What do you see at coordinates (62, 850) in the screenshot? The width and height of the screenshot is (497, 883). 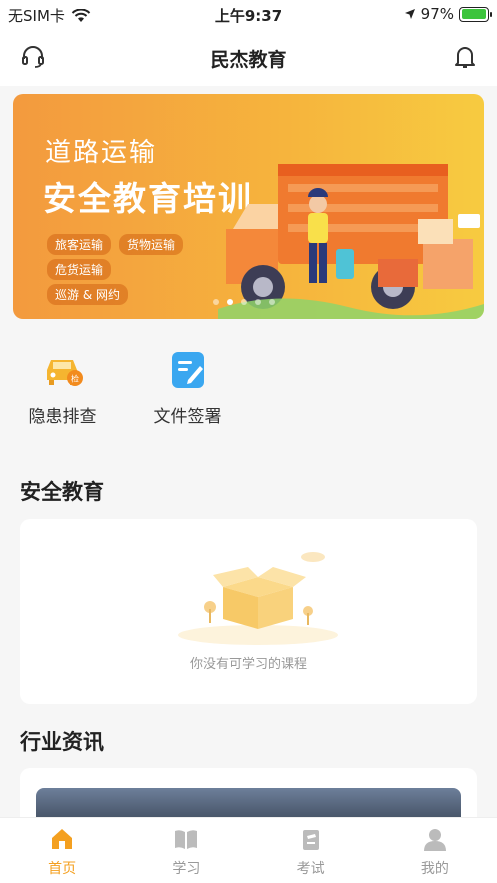 I see `tab-home: 首页` at bounding box center [62, 850].